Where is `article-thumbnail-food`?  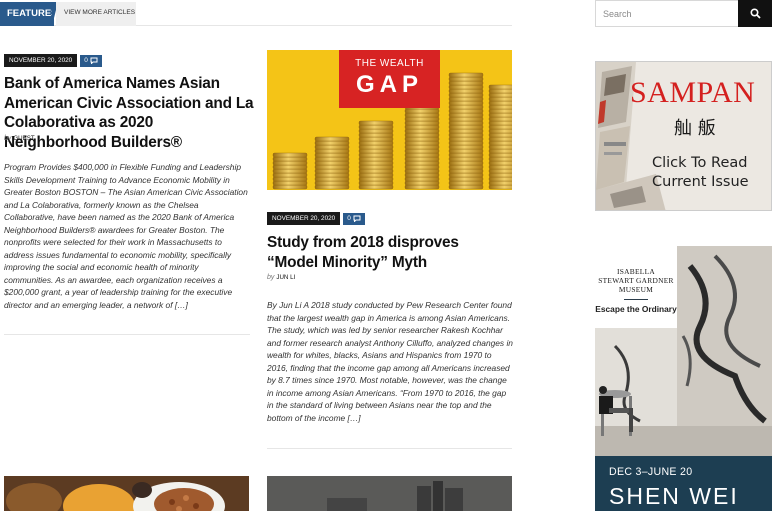 article-thumbnail-food is located at coordinates (126, 493).